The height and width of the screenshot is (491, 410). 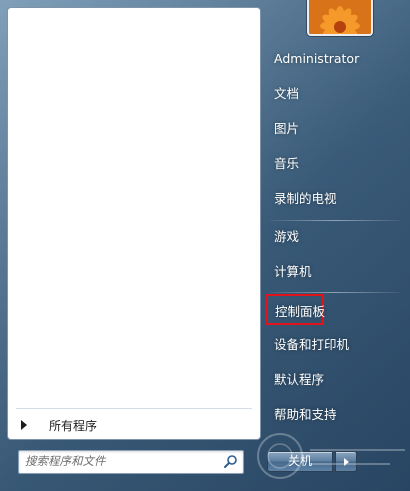 I want to click on search-box, so click(x=131, y=462).